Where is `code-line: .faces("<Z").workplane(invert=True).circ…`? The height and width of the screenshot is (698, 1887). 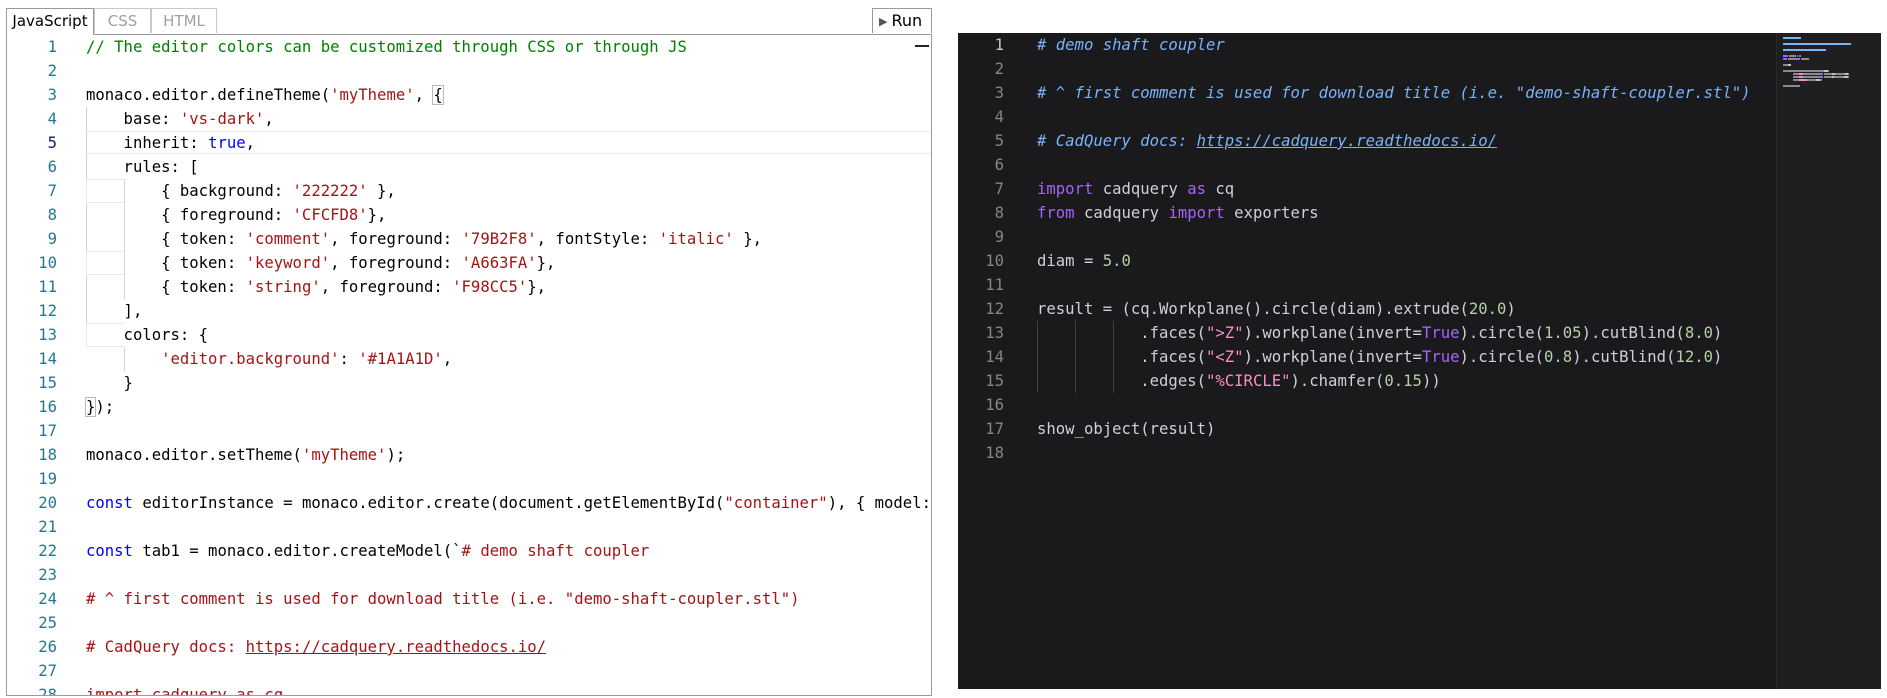
code-line: .faces("<Z").workplane(invert=True).circ… is located at coordinates (1459, 357).